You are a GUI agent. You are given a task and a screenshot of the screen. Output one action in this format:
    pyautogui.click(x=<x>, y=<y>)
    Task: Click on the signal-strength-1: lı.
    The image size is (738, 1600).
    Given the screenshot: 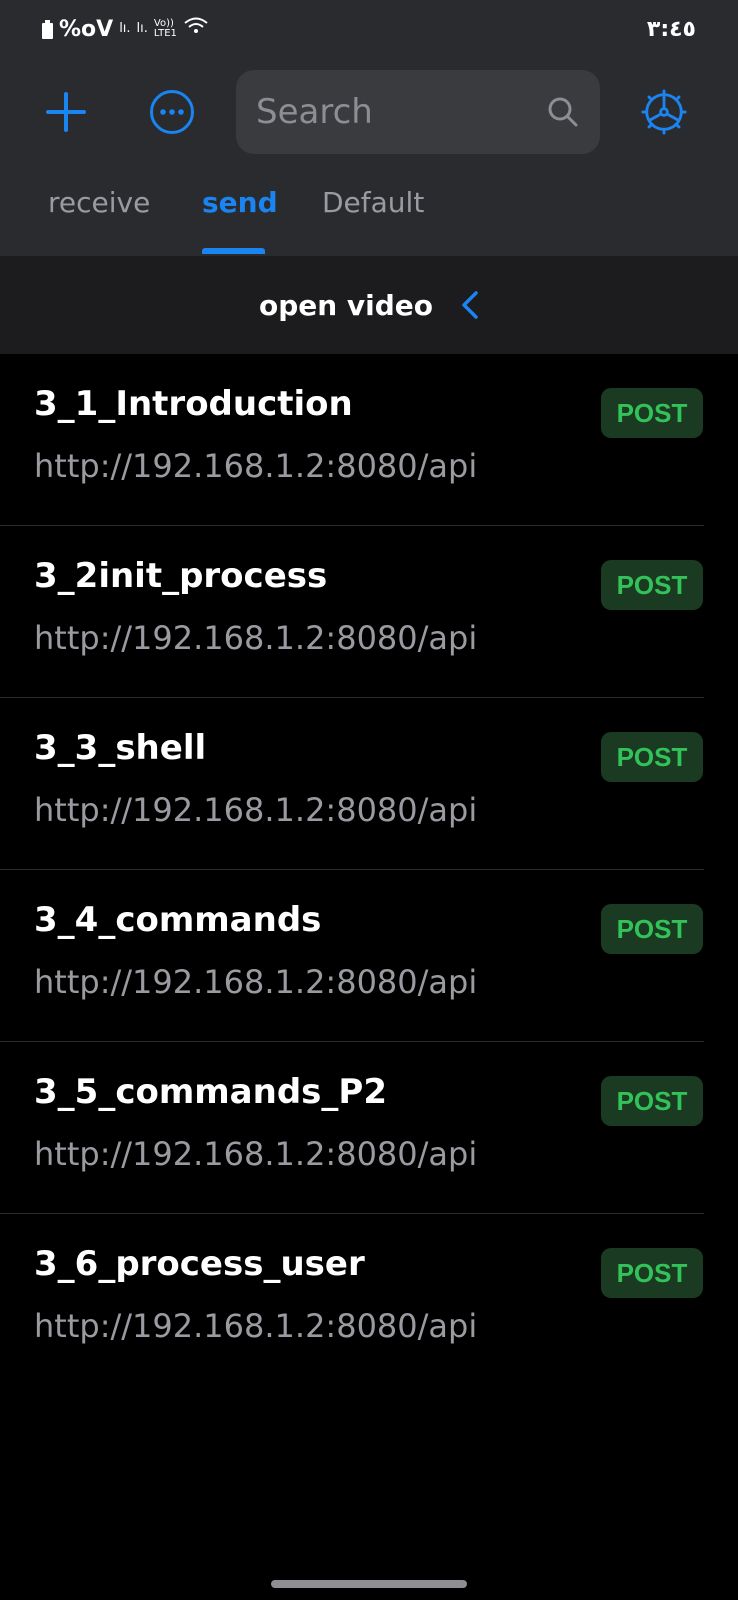 What is the action you would take?
    pyautogui.click(x=125, y=28)
    